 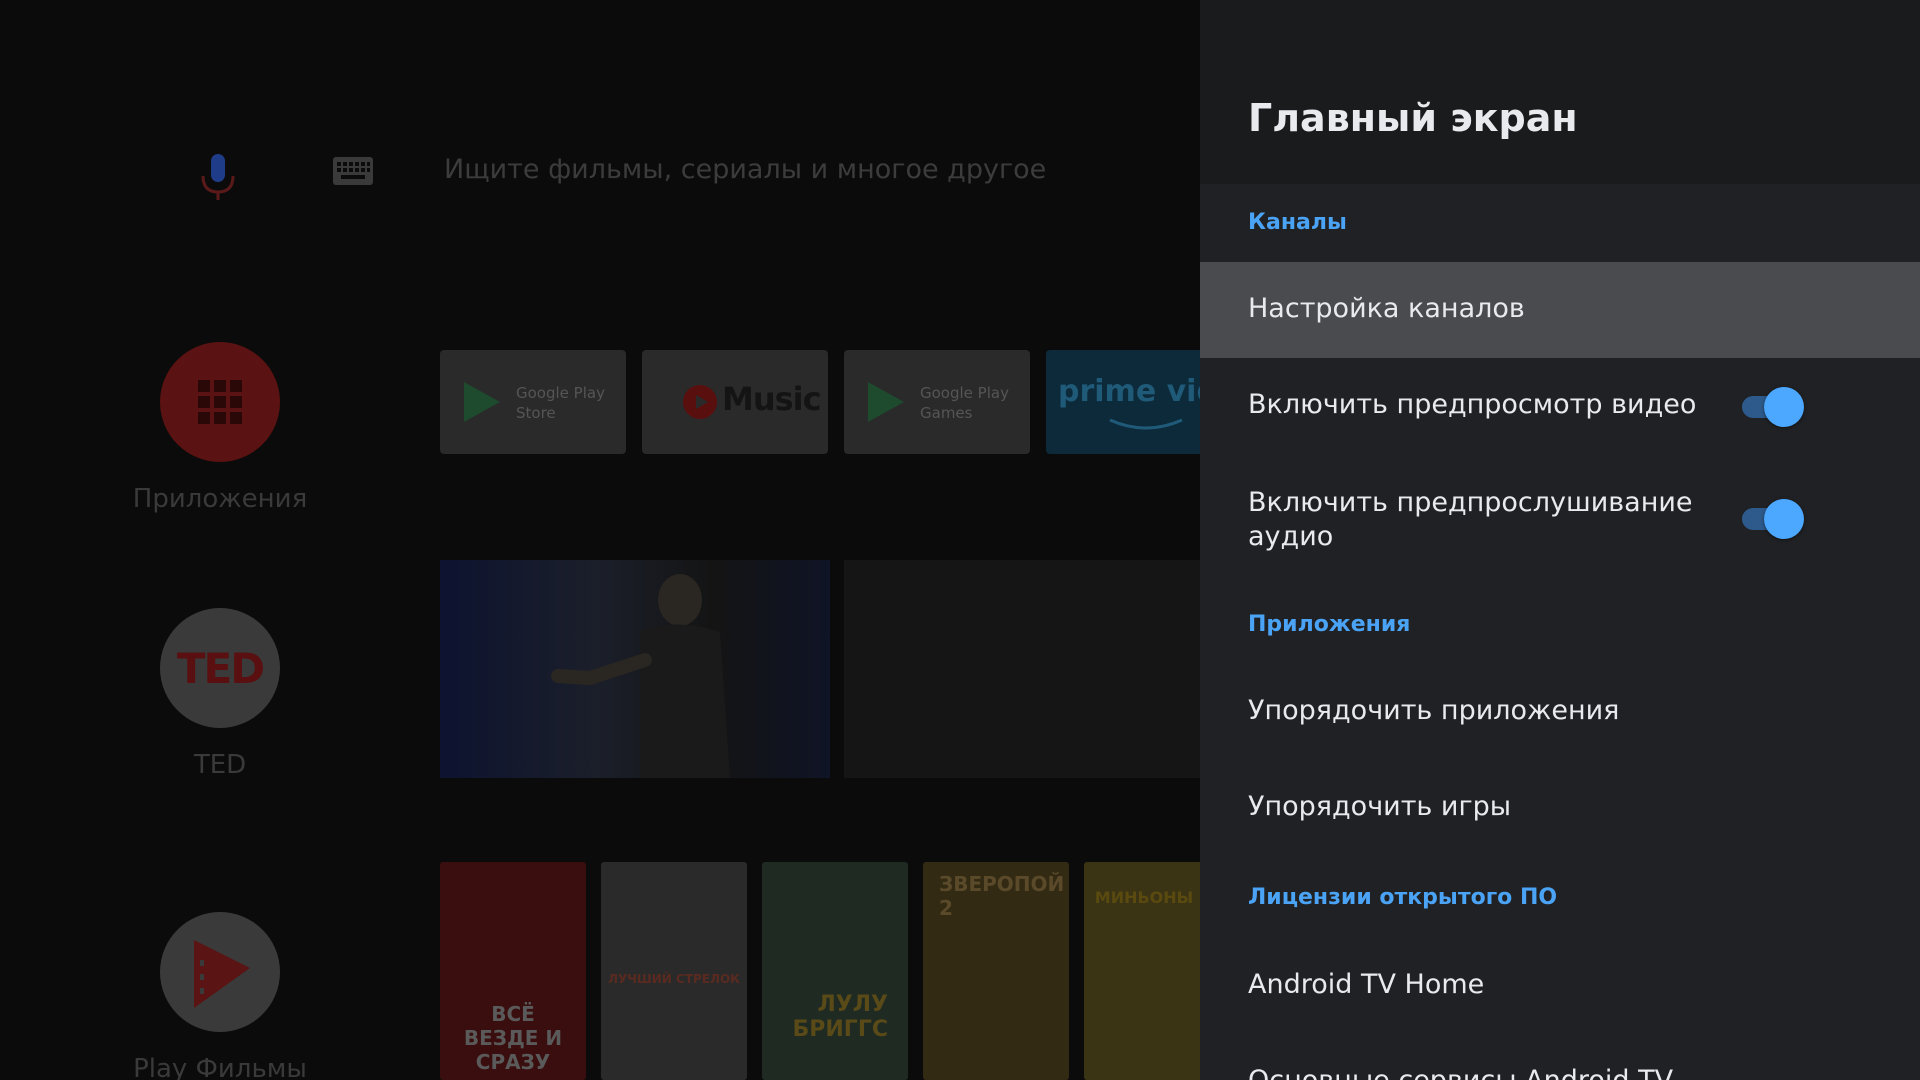 What do you see at coordinates (996, 971) in the screenshot?
I see `movie-poster: ЗВЕРОПОЙ 2` at bounding box center [996, 971].